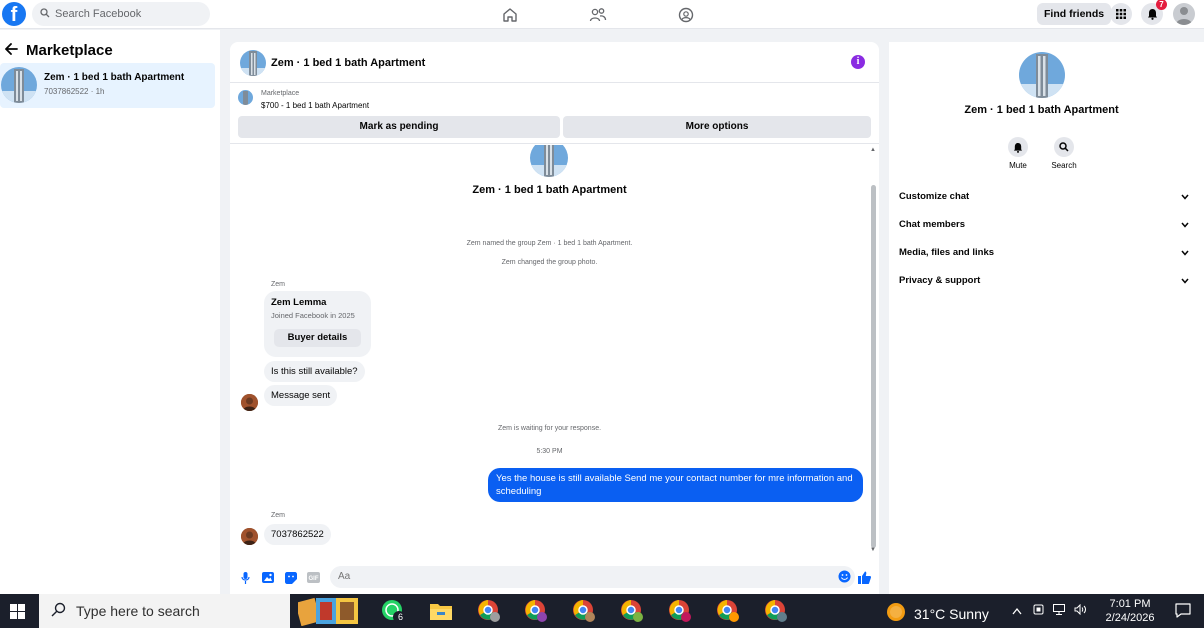 The image size is (1204, 628). I want to click on chat-members-row: Chat members, so click(1044, 227).